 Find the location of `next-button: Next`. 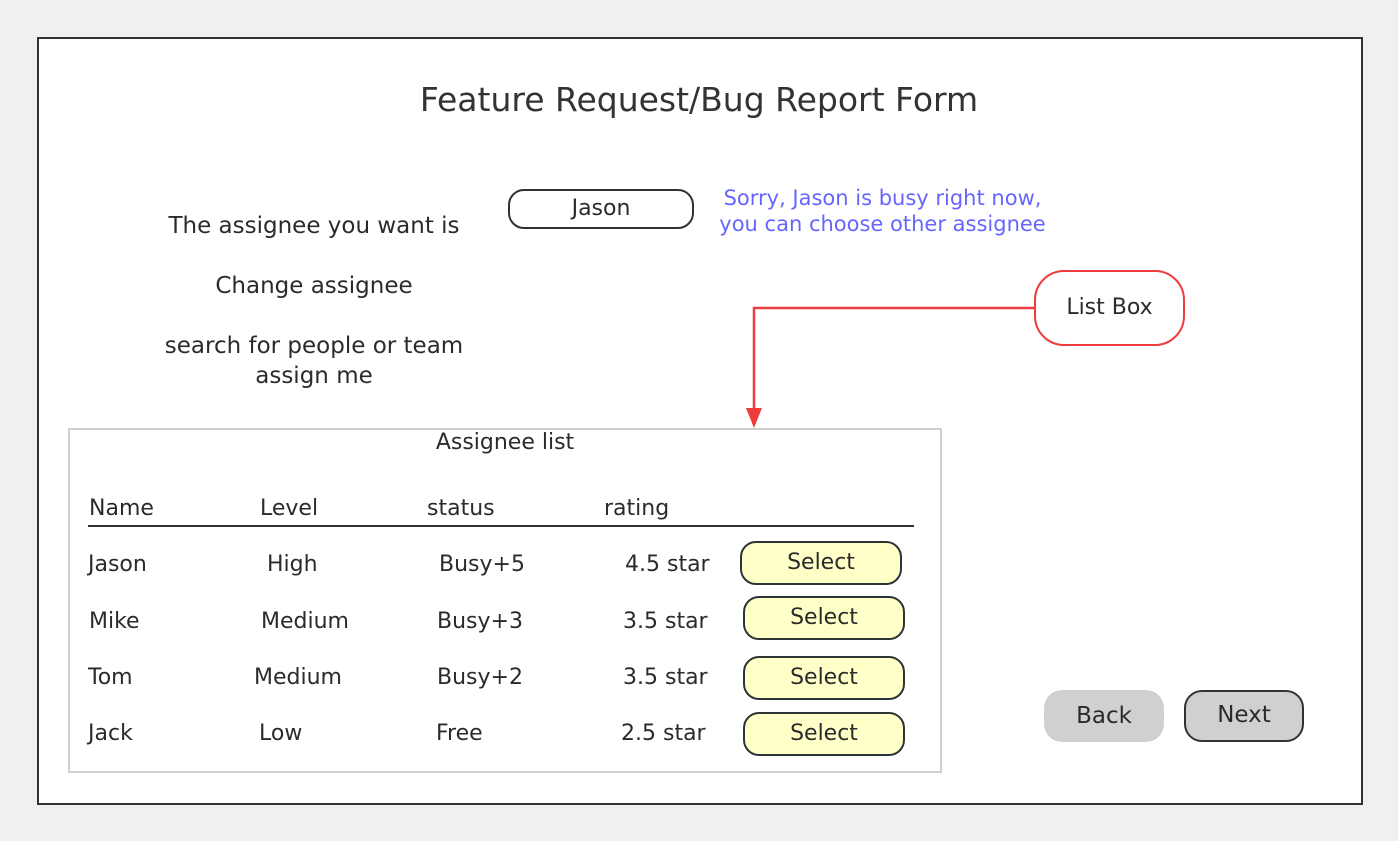

next-button: Next is located at coordinates (1244, 716).